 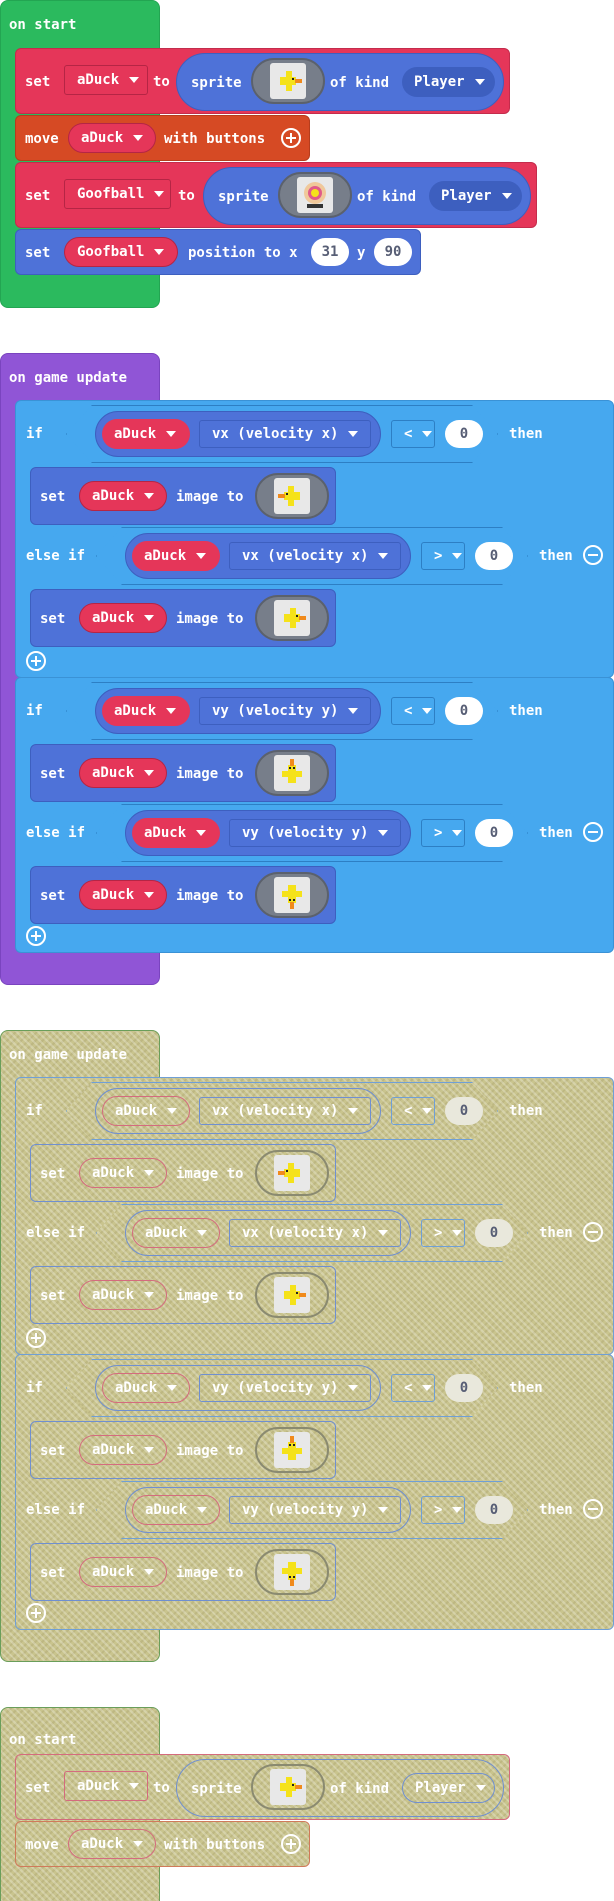 I want to click on set-duck-sprite-block-disabled: set aDuck to sprite of kind Player, so click(x=262, y=1787).